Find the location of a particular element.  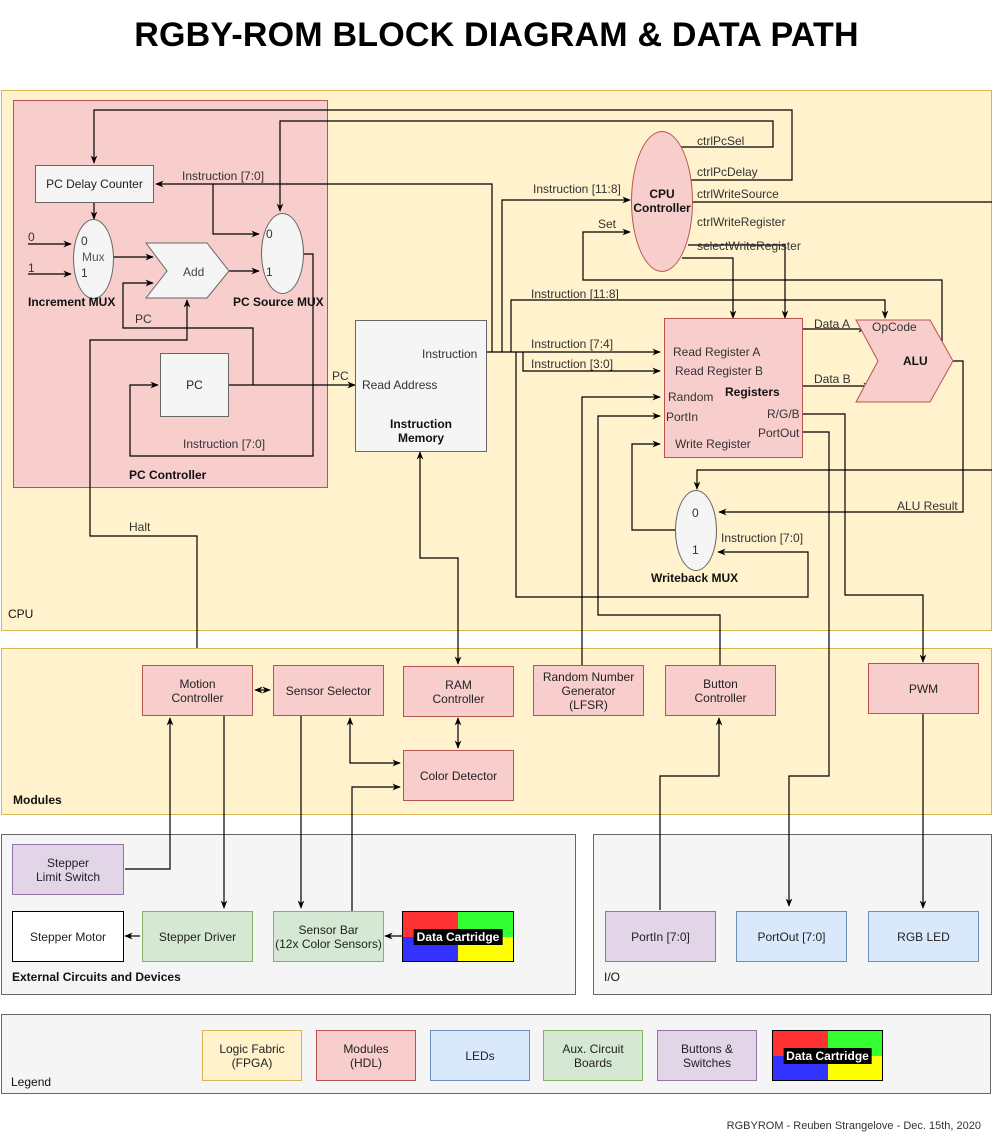

wb-mux-in1: 1 is located at coordinates (695, 550).